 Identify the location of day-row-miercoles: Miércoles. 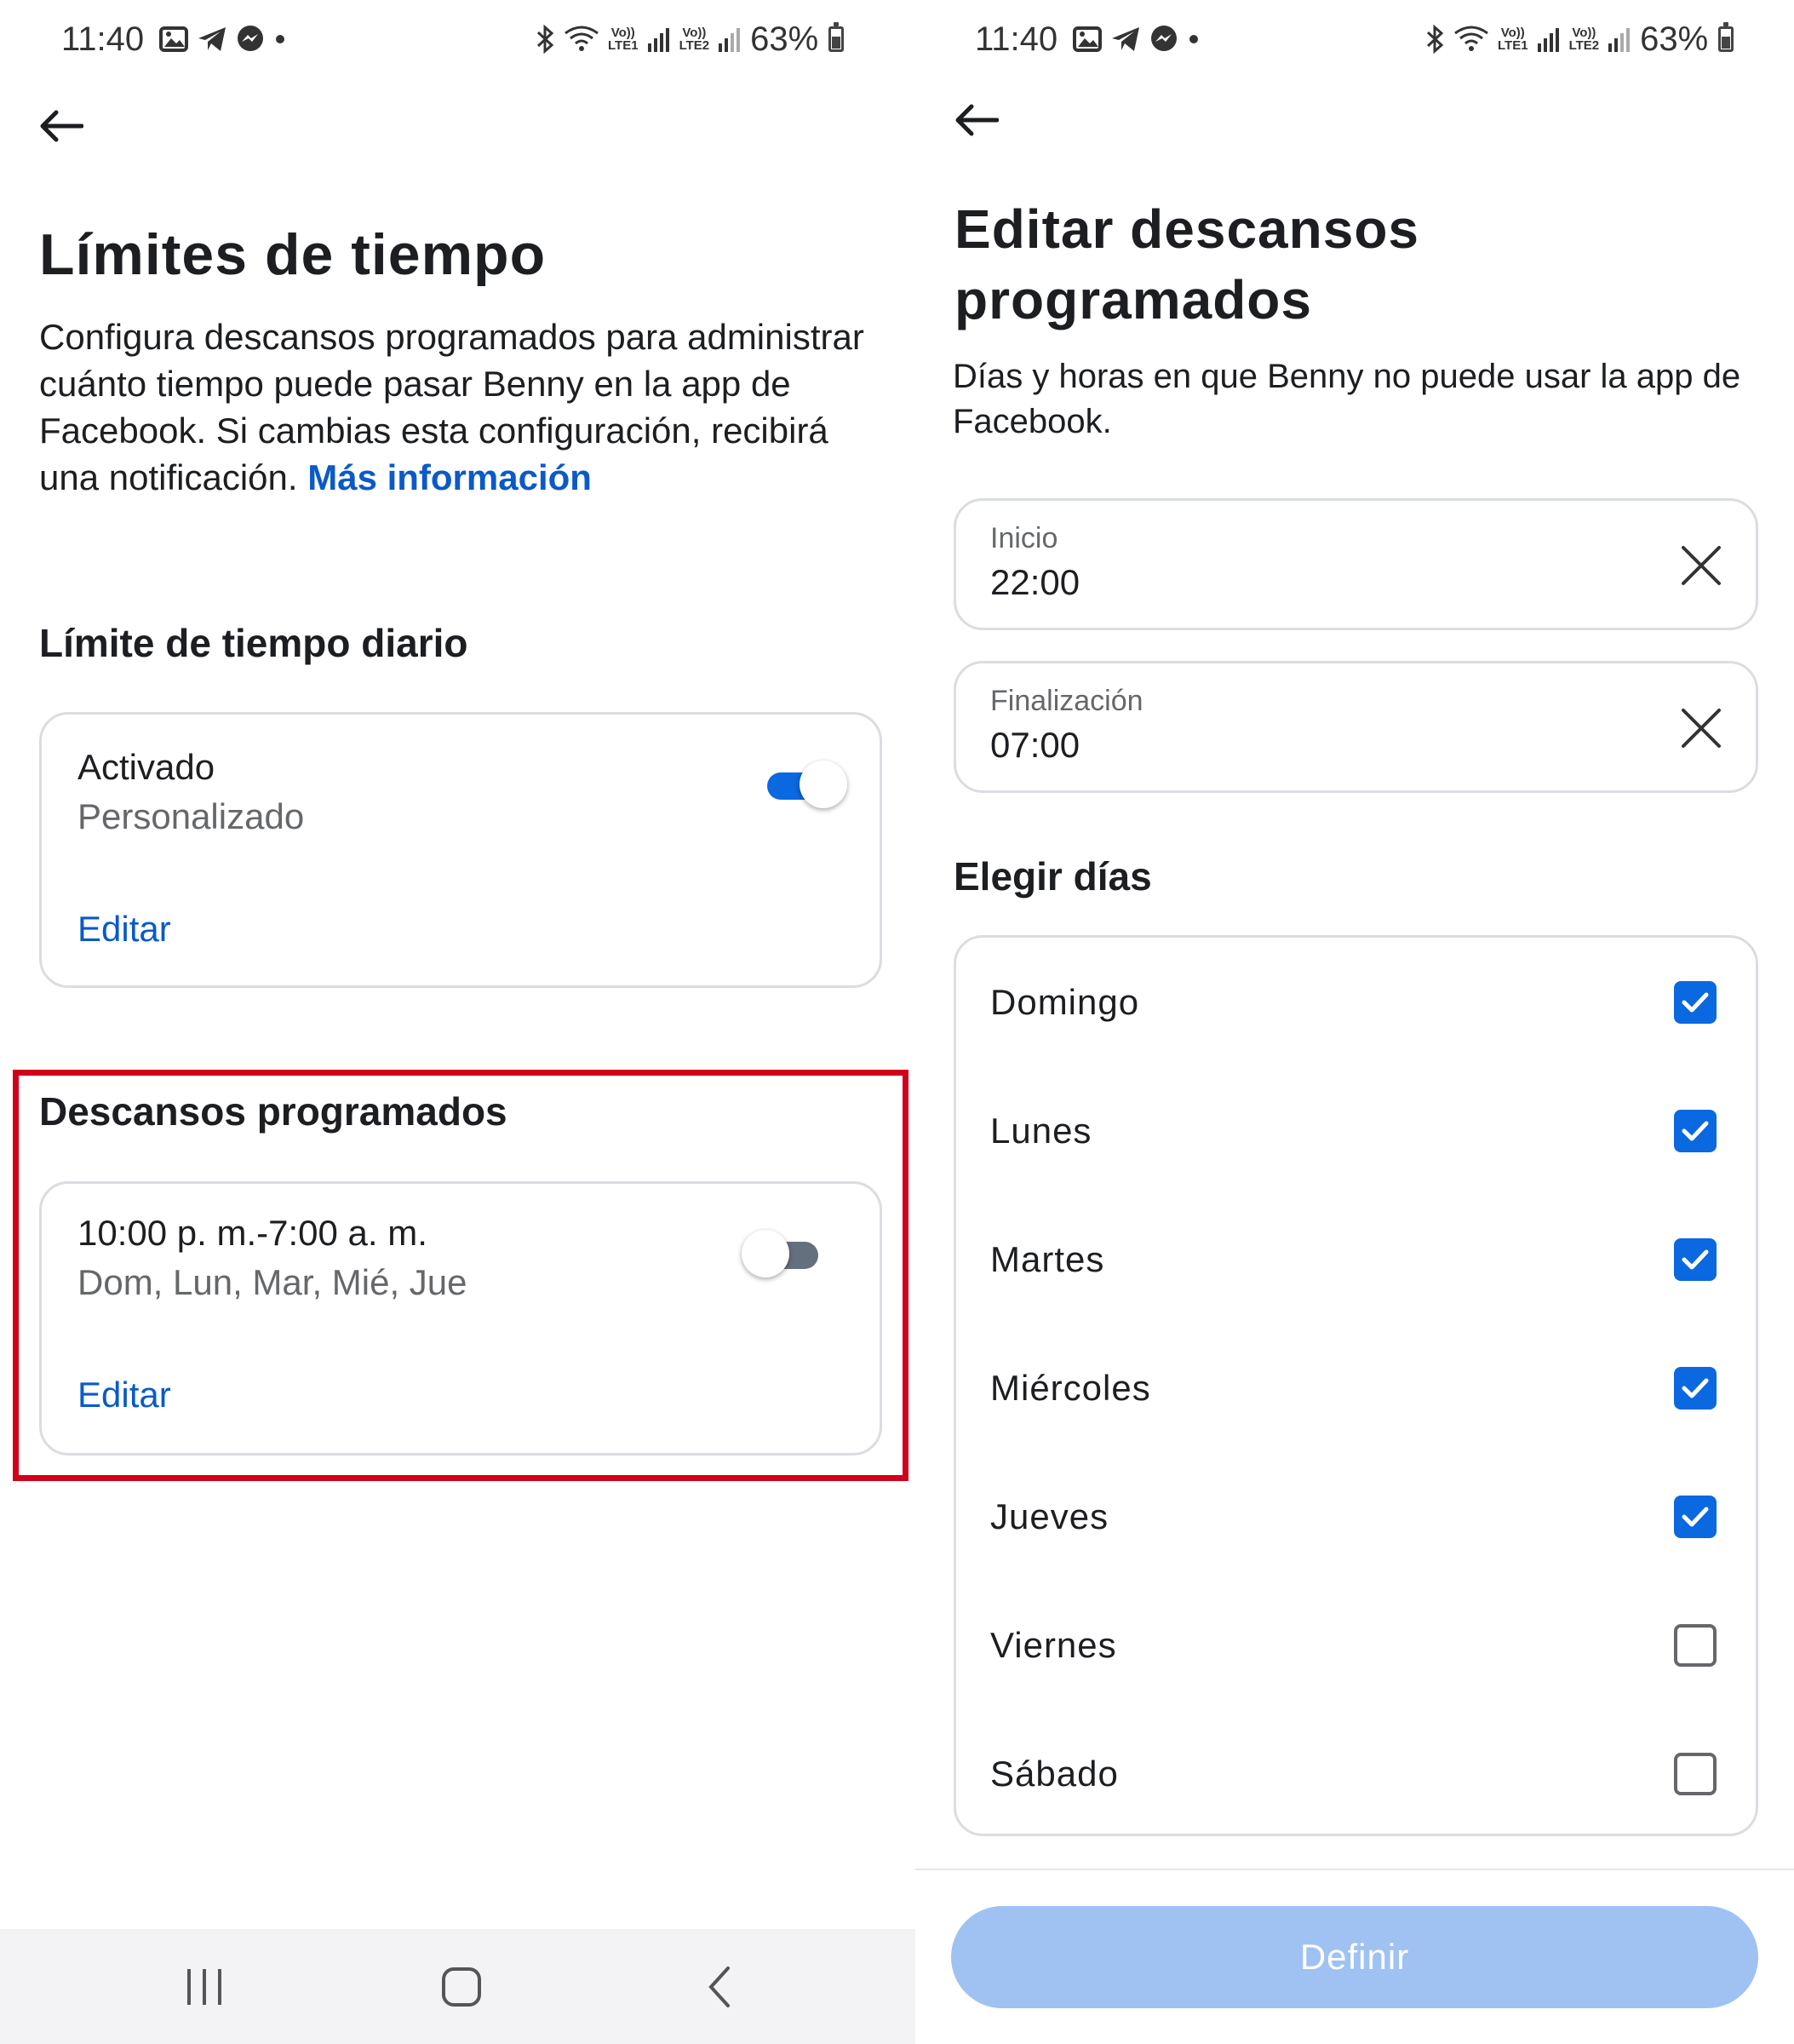
(1356, 1387).